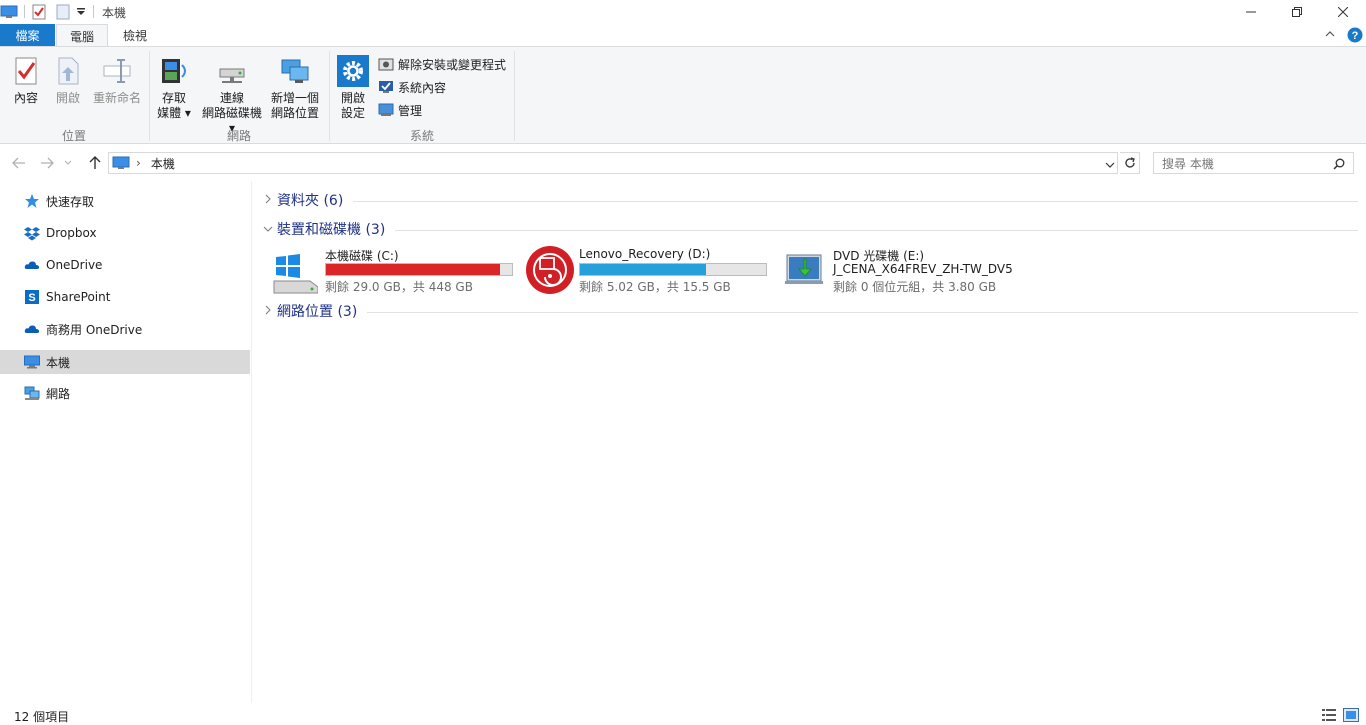 The image size is (1366, 725). I want to click on properties-label: 內容, so click(25, 98).